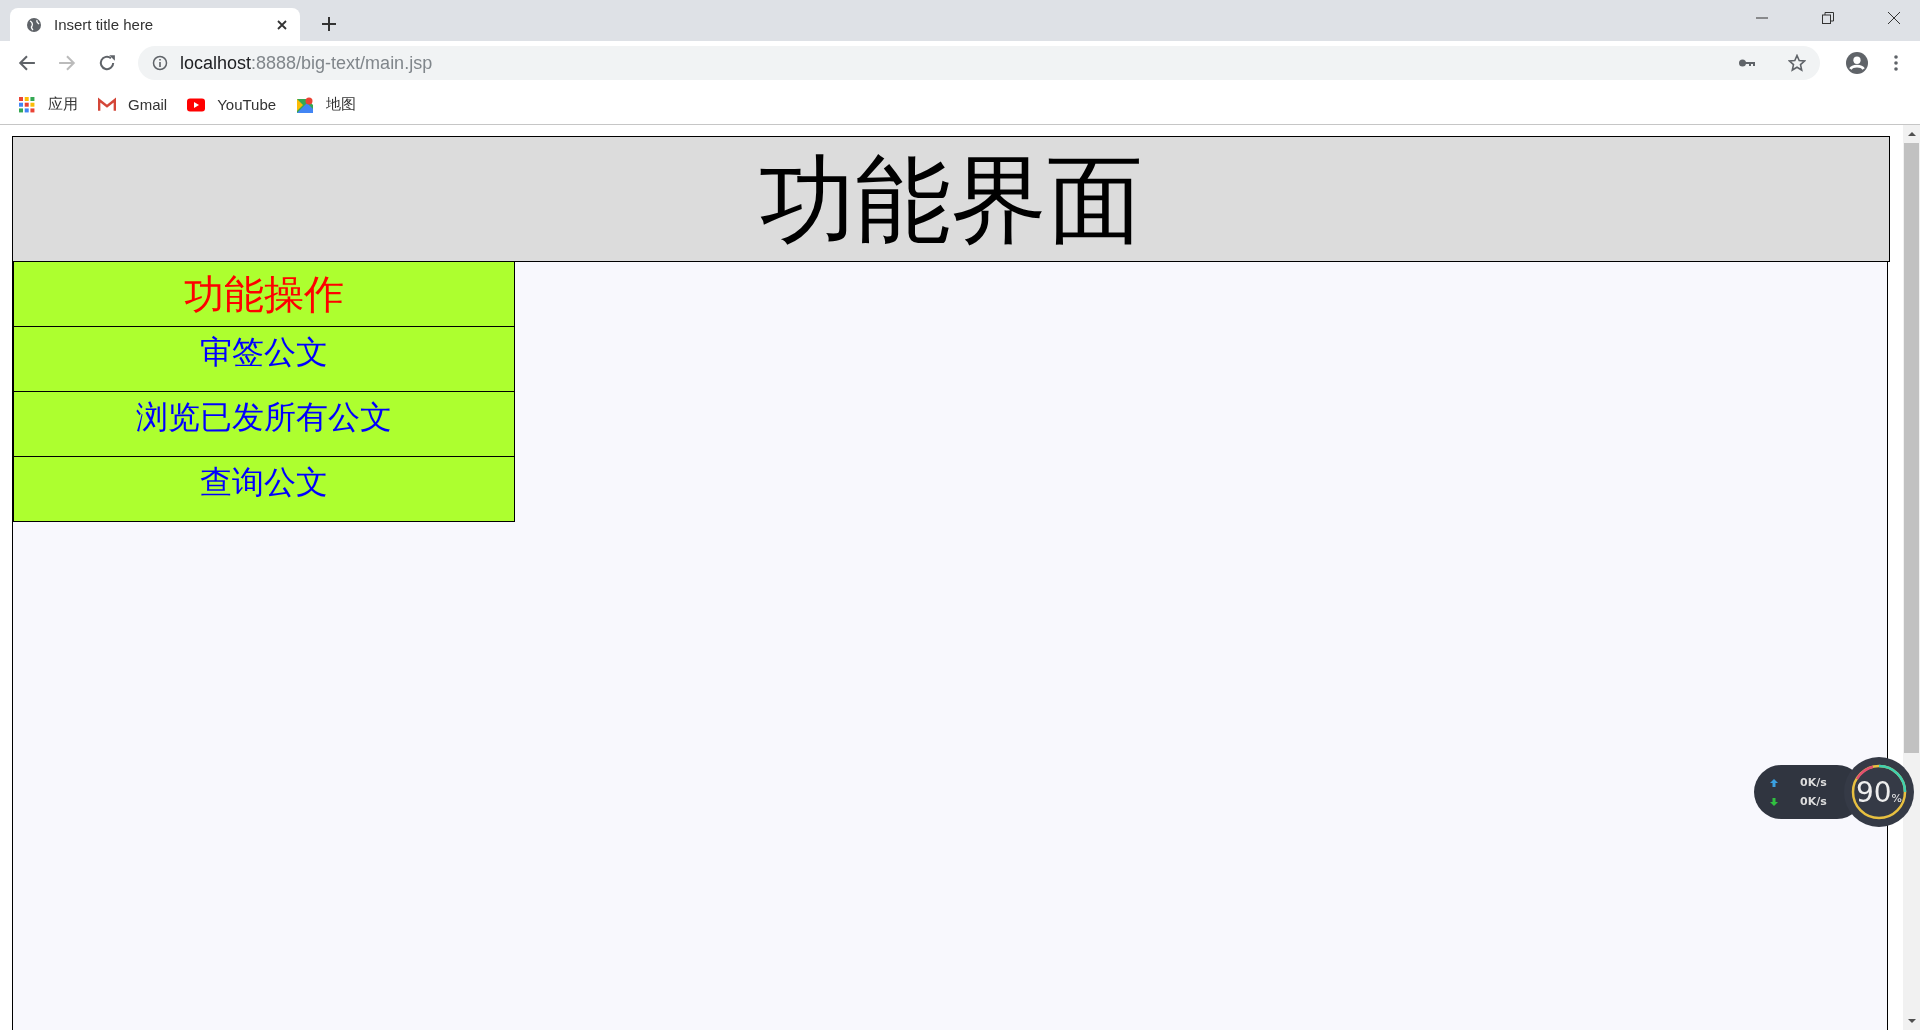  What do you see at coordinates (264, 424) in the screenshot?
I see `menu-link: 浏览已发所有公文` at bounding box center [264, 424].